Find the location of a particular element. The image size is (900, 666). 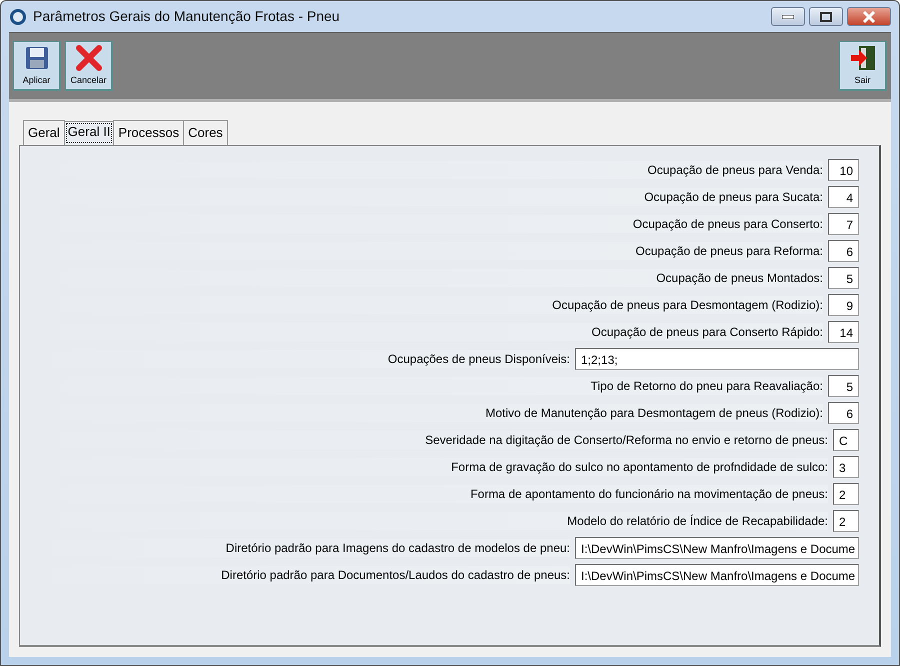

input-field: 14 is located at coordinates (843, 332).